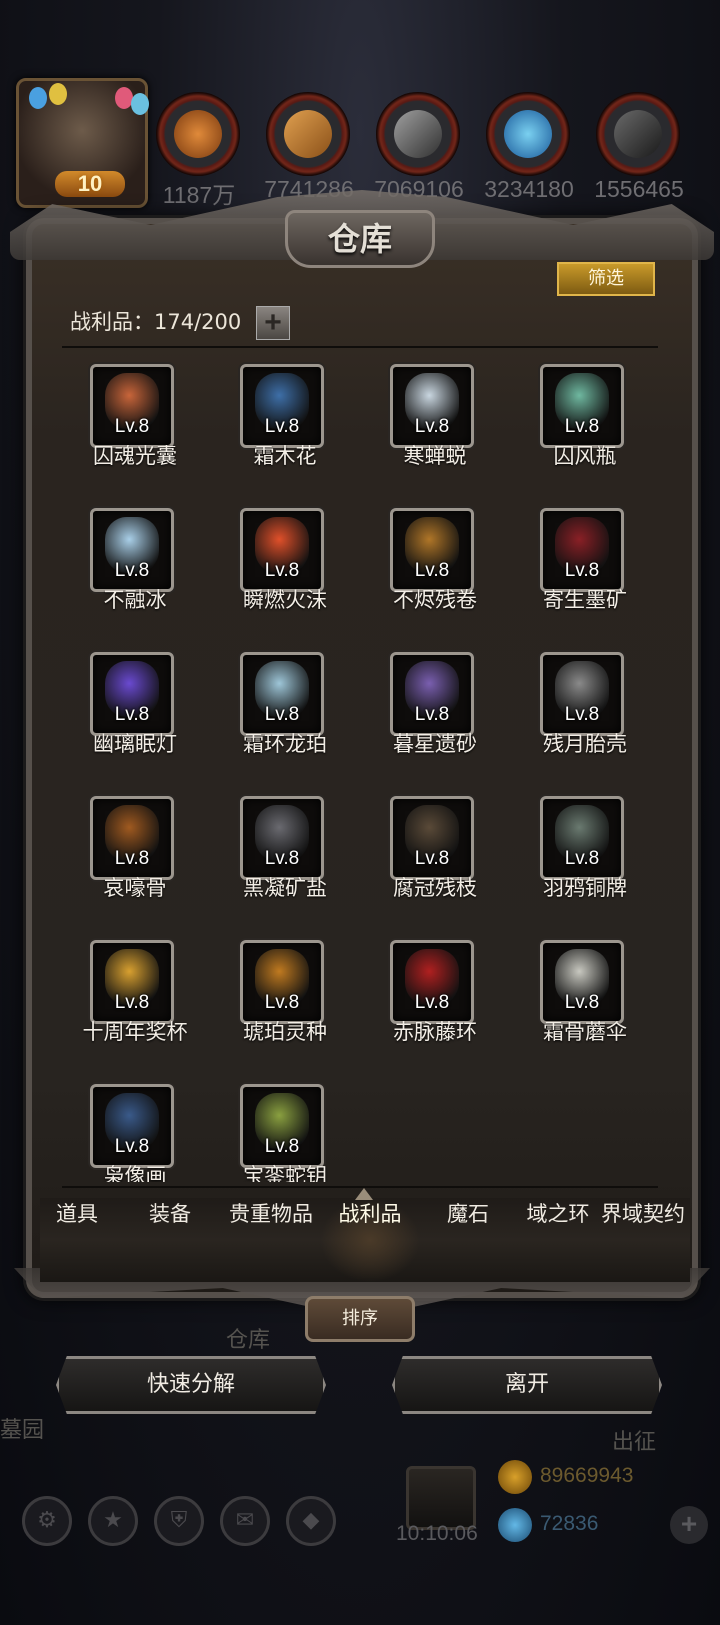  I want to click on star-icon: ★, so click(113, 1521).